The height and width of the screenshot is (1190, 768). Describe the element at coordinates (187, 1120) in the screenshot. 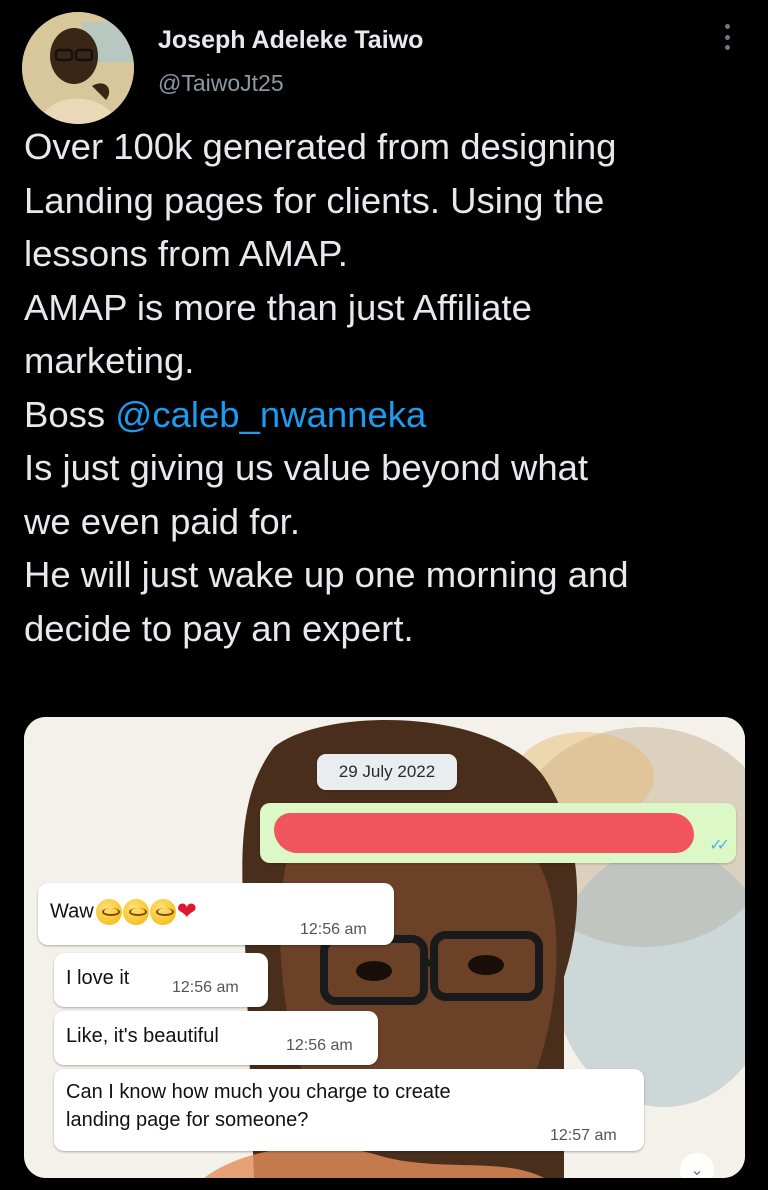

I see `message-text: landing page for someone?` at that location.